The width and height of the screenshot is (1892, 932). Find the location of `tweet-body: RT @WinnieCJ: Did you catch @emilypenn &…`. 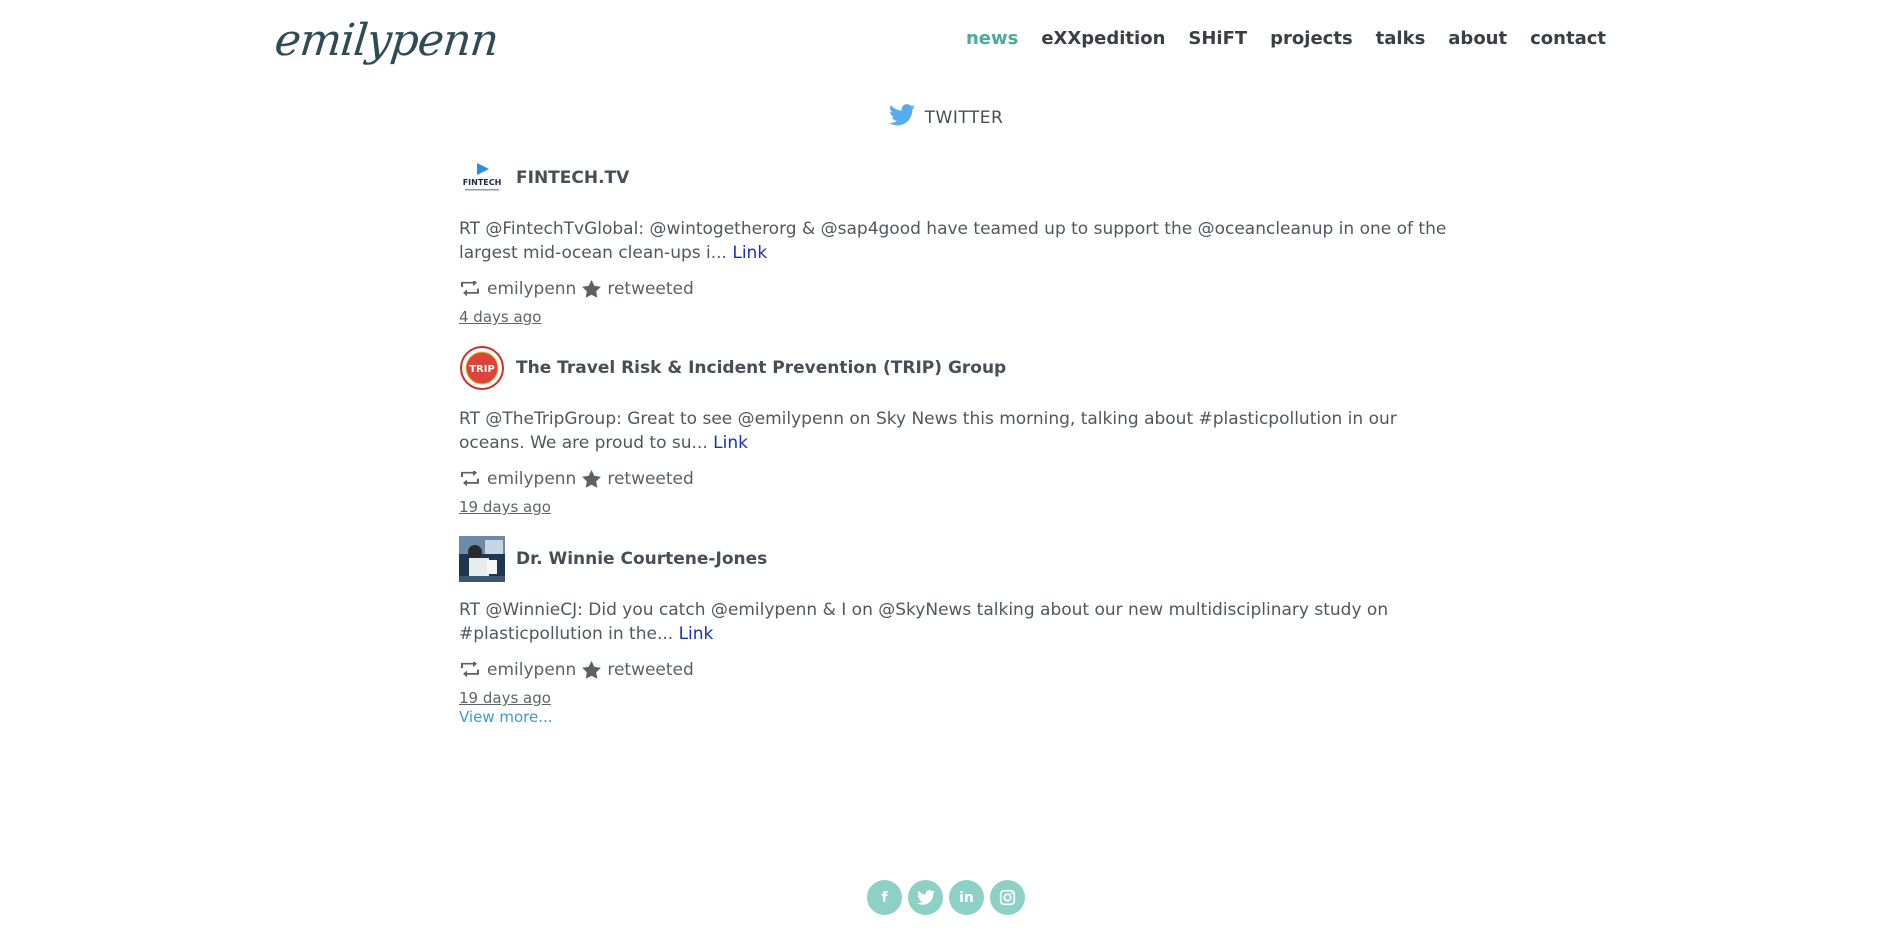

tweet-body: RT @WinnieCJ: Did you catch @emilypenn &… is located at coordinates (924, 622).